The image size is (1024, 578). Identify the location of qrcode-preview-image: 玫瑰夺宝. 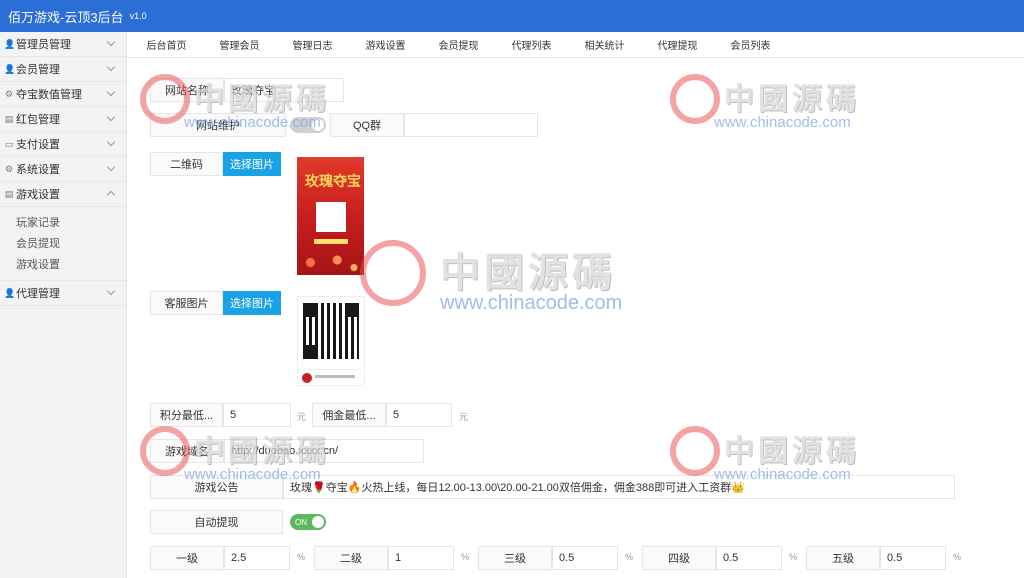
(330, 216).